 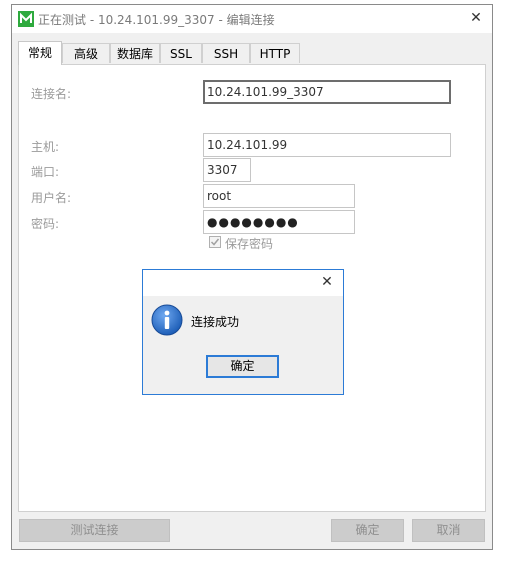 I want to click on title-bar: 正在测试 - 10.24.101.99_3307 - 编辑连接 ✕, so click(x=252, y=19).